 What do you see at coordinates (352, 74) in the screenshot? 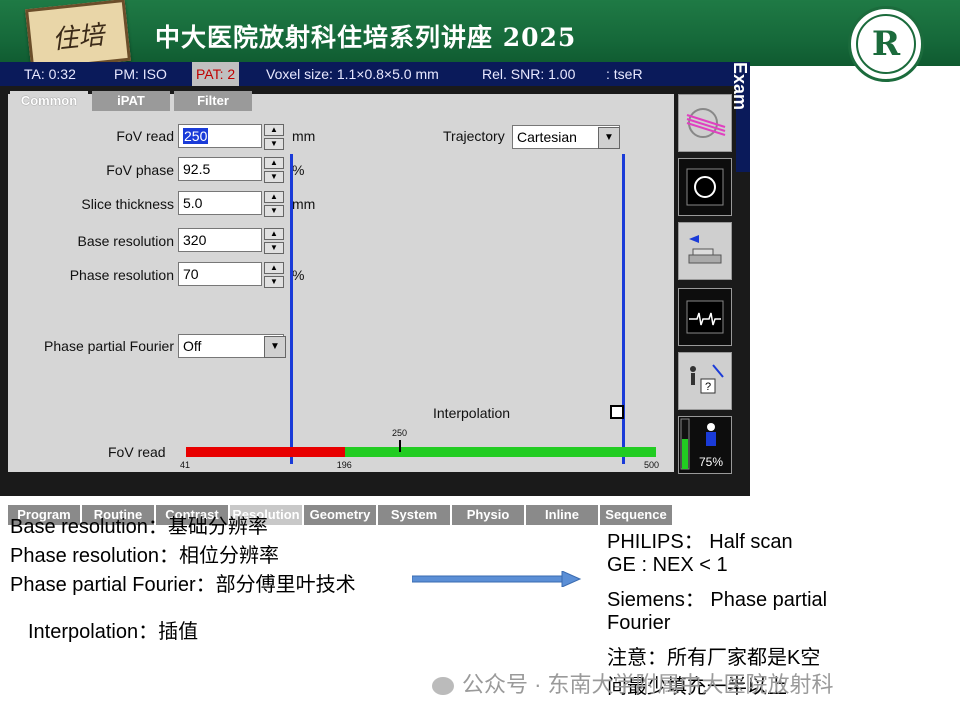
I see `status-voxel: Voxel size: 1.1×0.8×5.0 mm` at bounding box center [352, 74].